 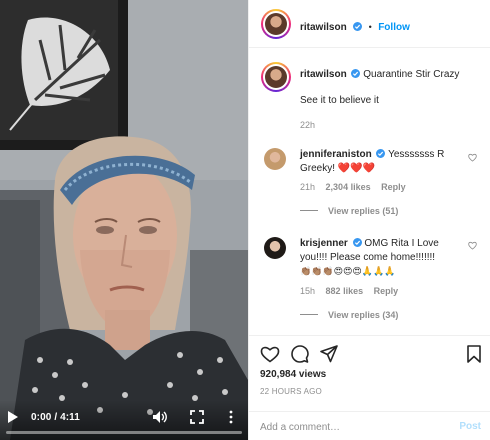 What do you see at coordinates (348, 187) in the screenshot?
I see `comment-likes: 2,304 likes` at bounding box center [348, 187].